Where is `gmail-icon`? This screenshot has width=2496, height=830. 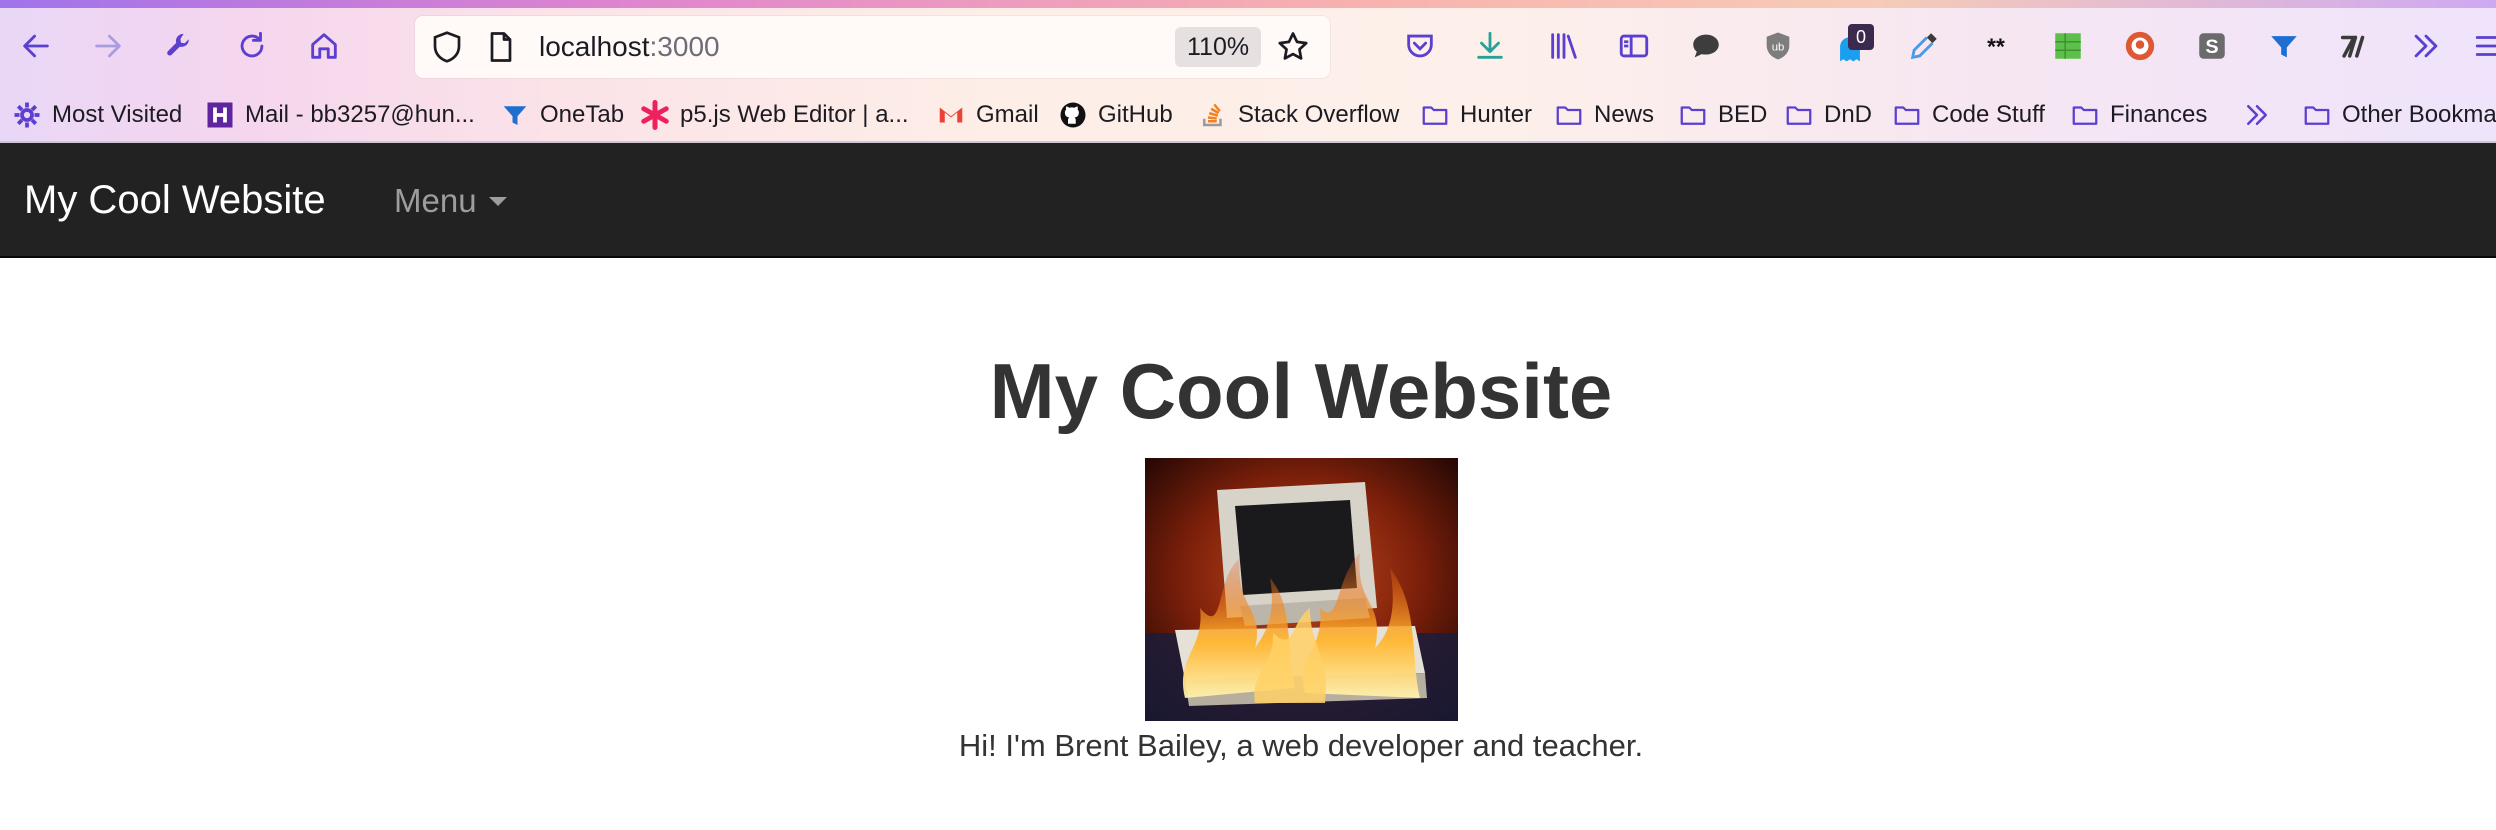 gmail-icon is located at coordinates (951, 115).